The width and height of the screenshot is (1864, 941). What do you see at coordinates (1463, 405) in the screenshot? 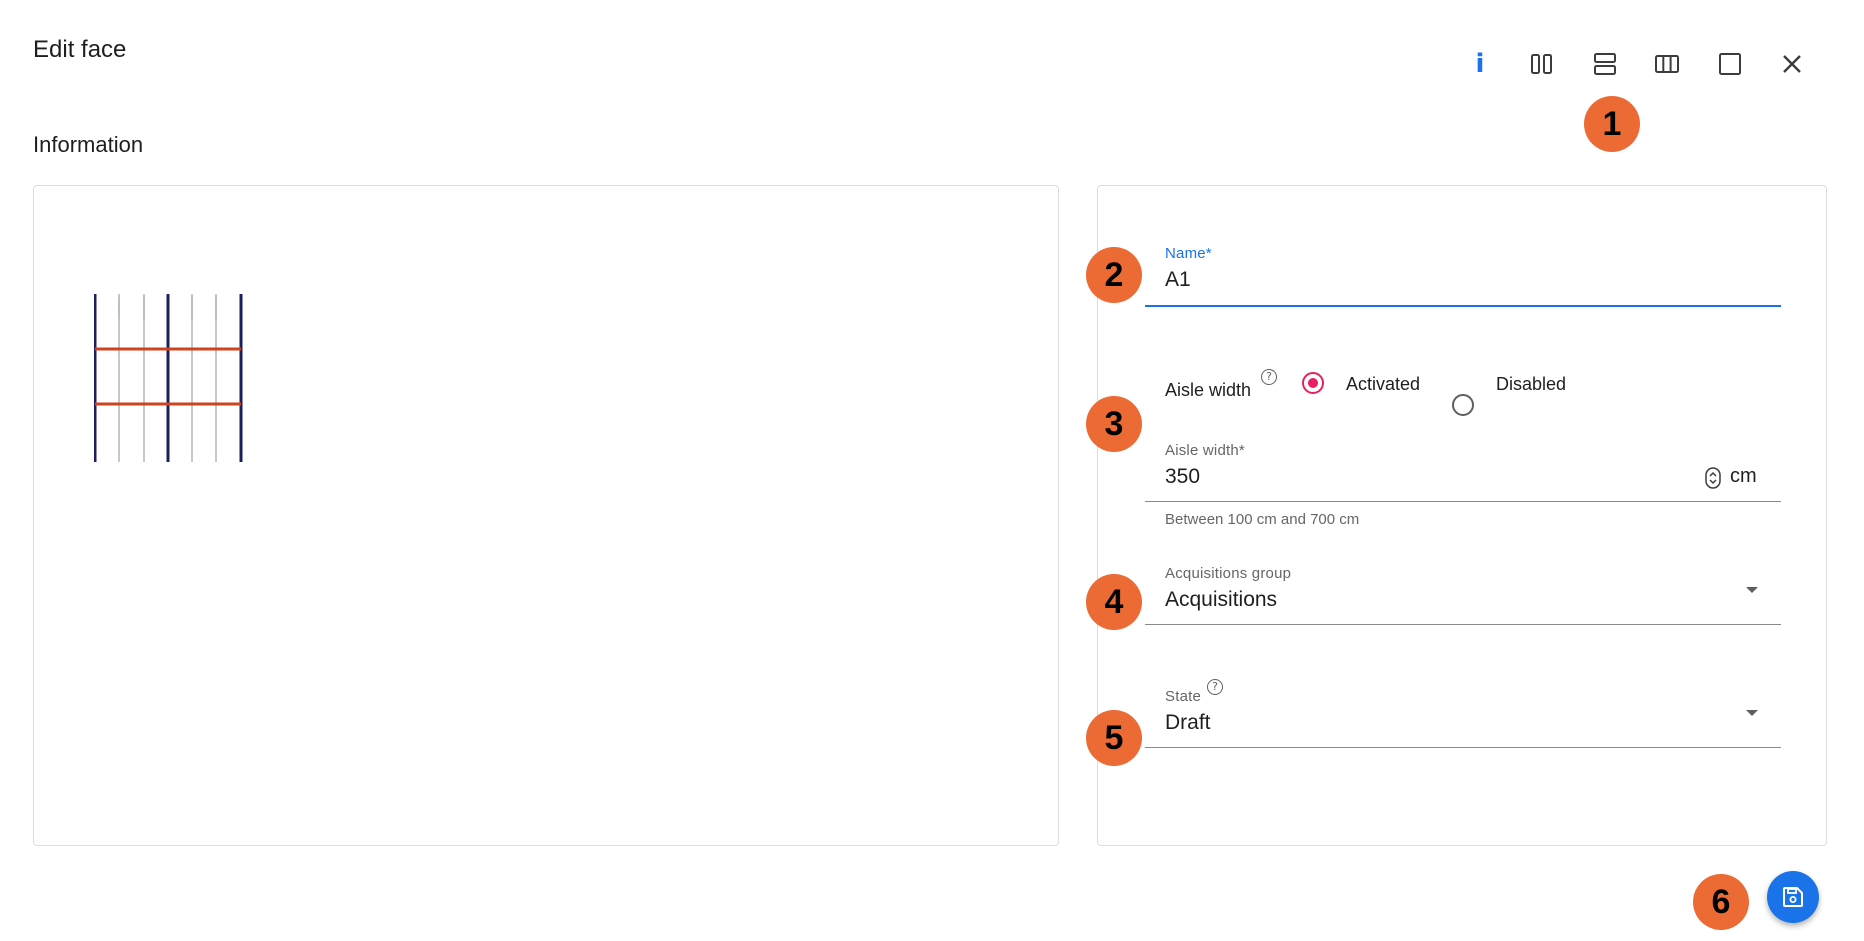
I see `radio-disabled` at bounding box center [1463, 405].